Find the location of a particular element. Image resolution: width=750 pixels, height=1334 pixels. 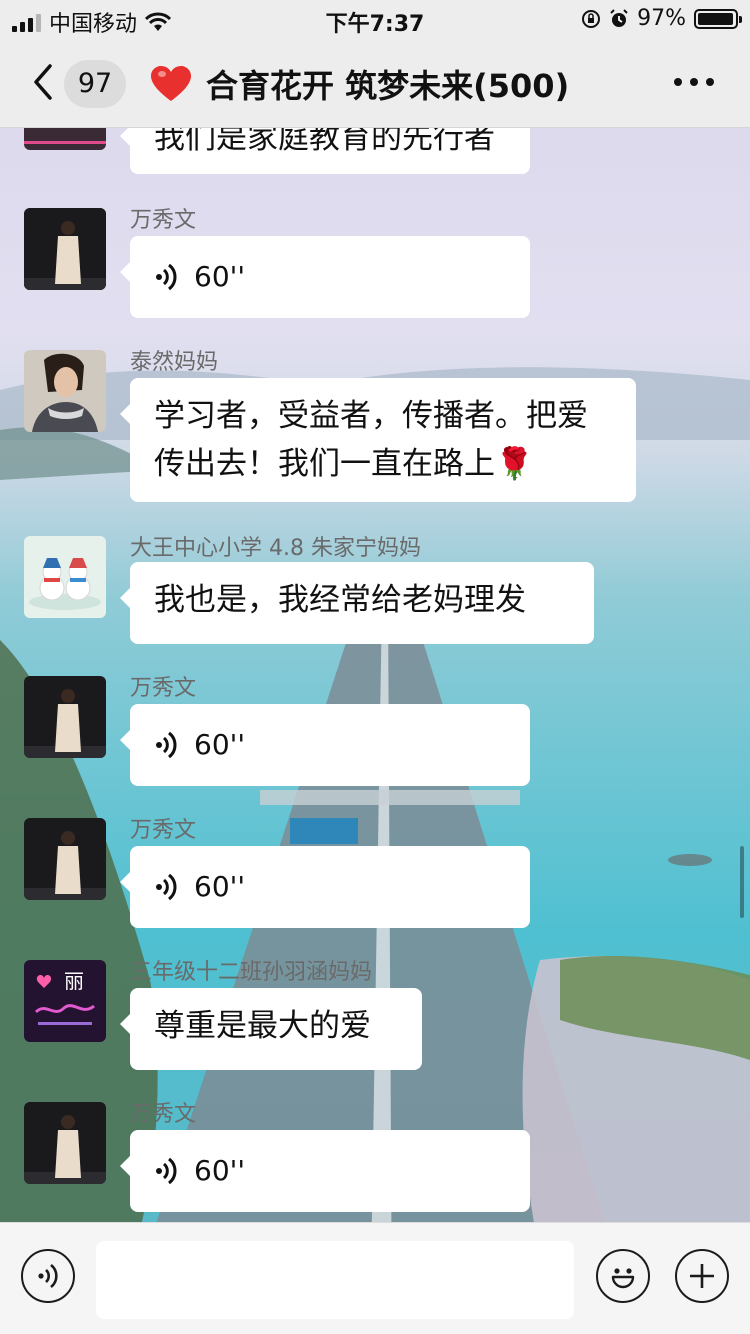

battery-percent: 97% is located at coordinates (661, 18).